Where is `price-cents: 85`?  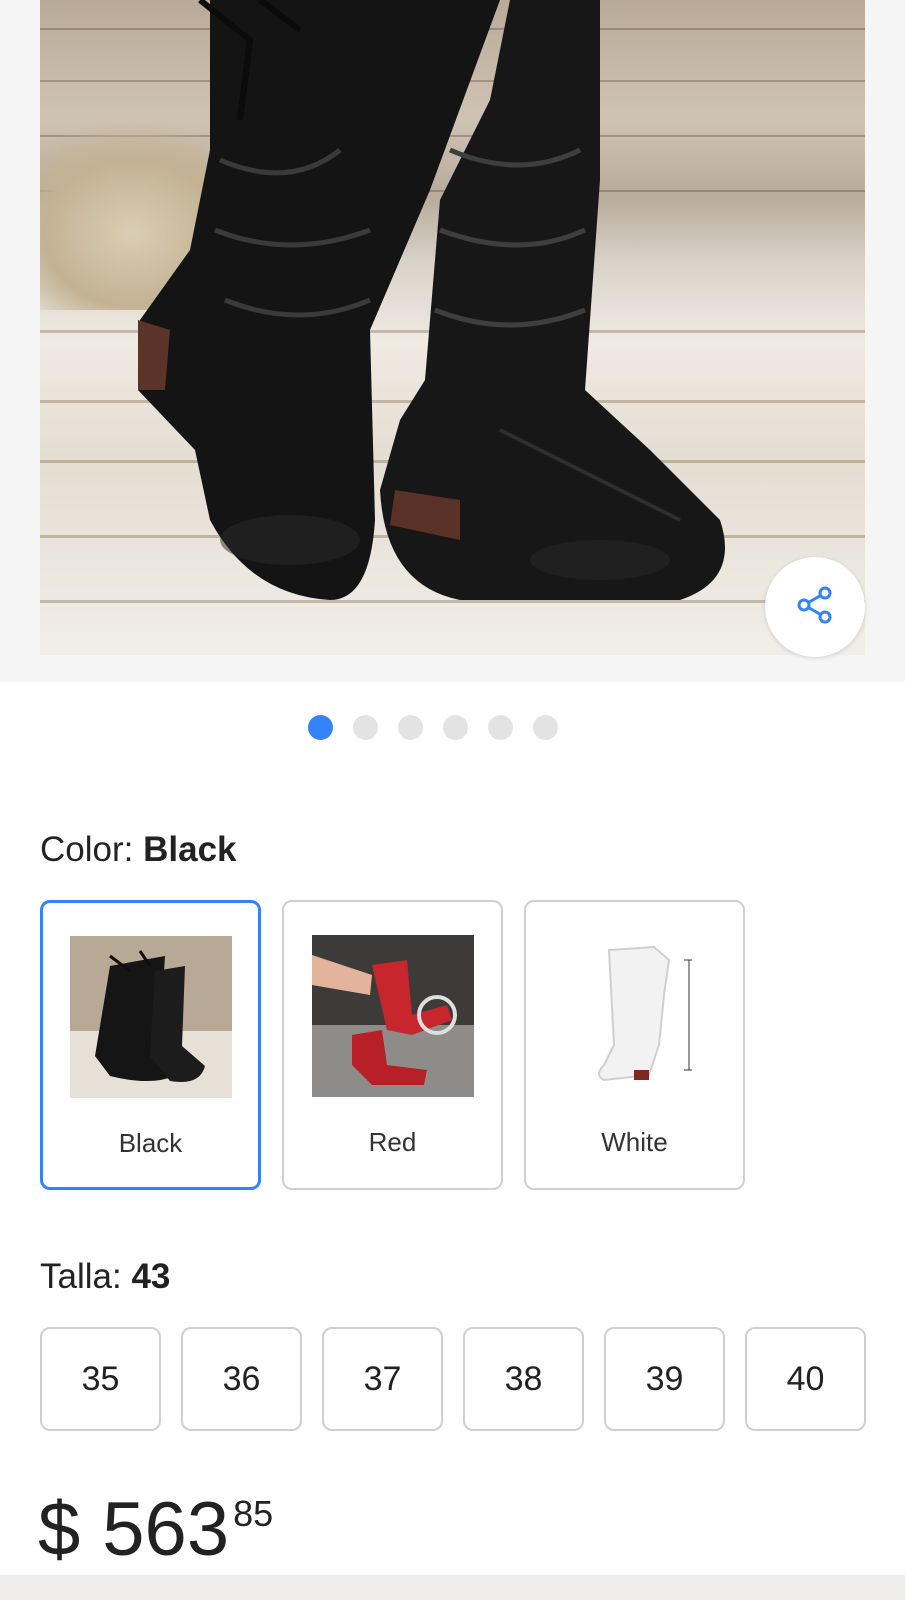 price-cents: 85 is located at coordinates (253, 1513).